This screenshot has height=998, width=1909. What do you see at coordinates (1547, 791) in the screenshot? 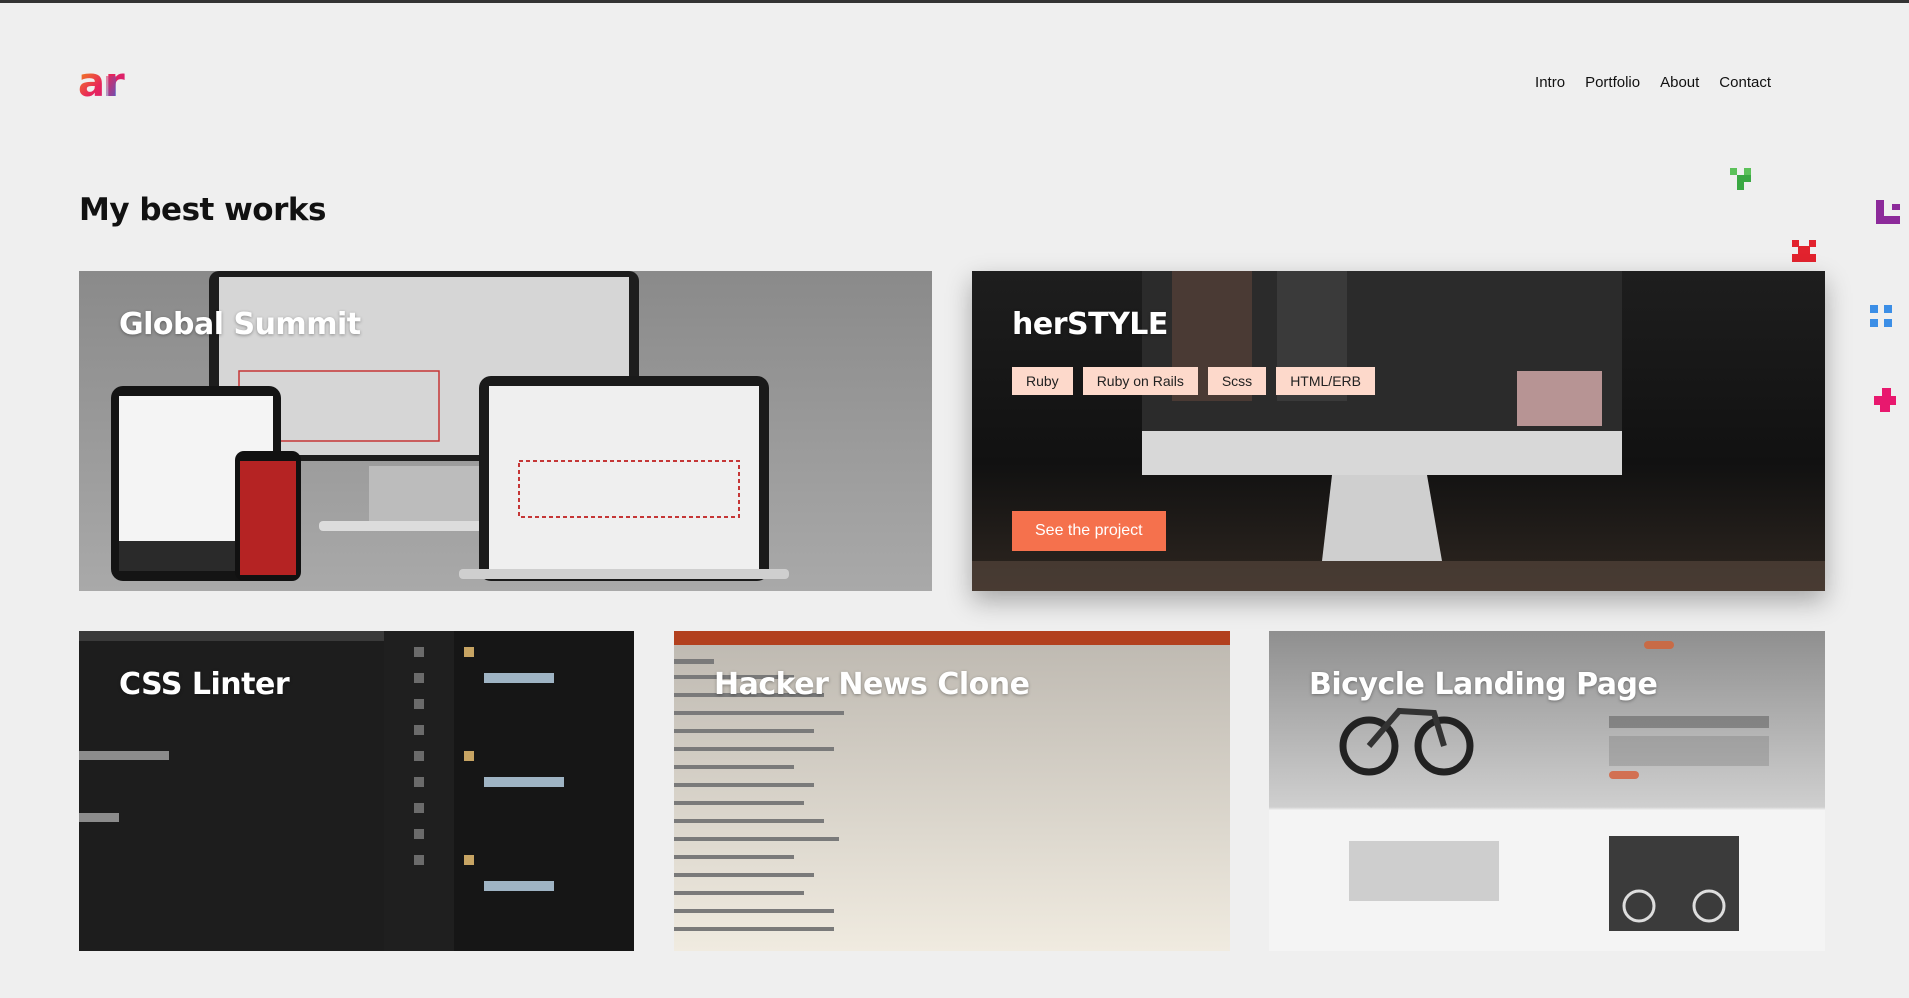
I see `project-card-bicycle-landing-page: Bicycle Landing Page` at bounding box center [1547, 791].